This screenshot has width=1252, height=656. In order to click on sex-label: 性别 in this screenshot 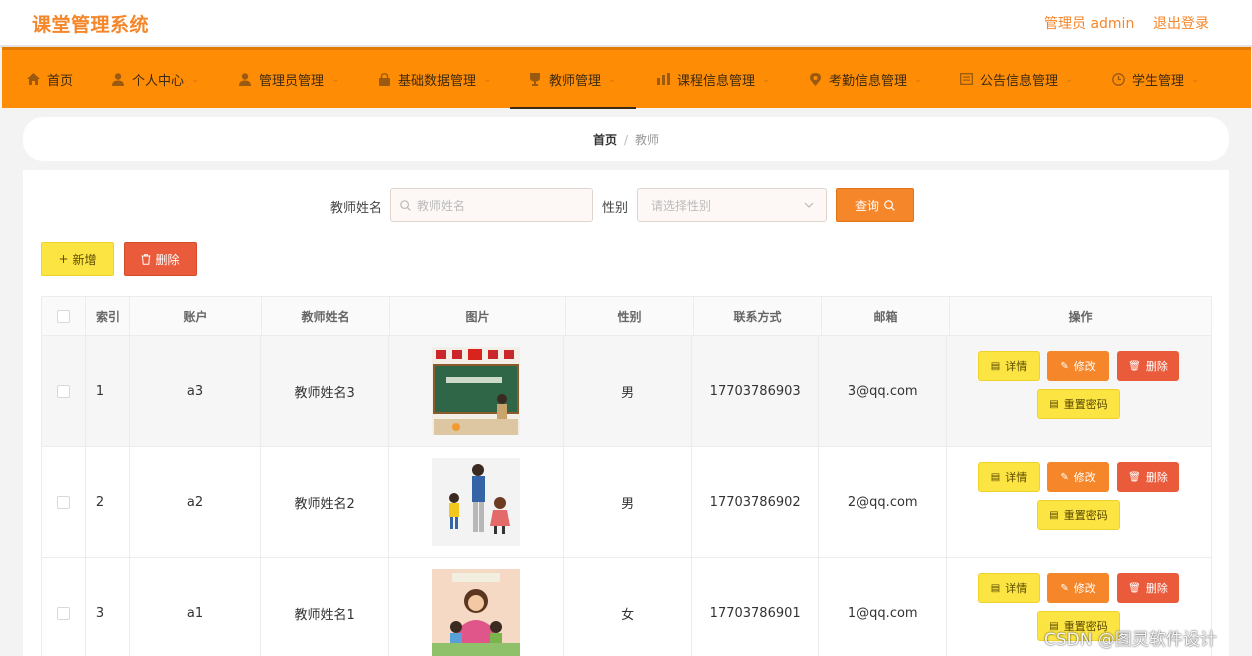, I will do `click(615, 208)`.